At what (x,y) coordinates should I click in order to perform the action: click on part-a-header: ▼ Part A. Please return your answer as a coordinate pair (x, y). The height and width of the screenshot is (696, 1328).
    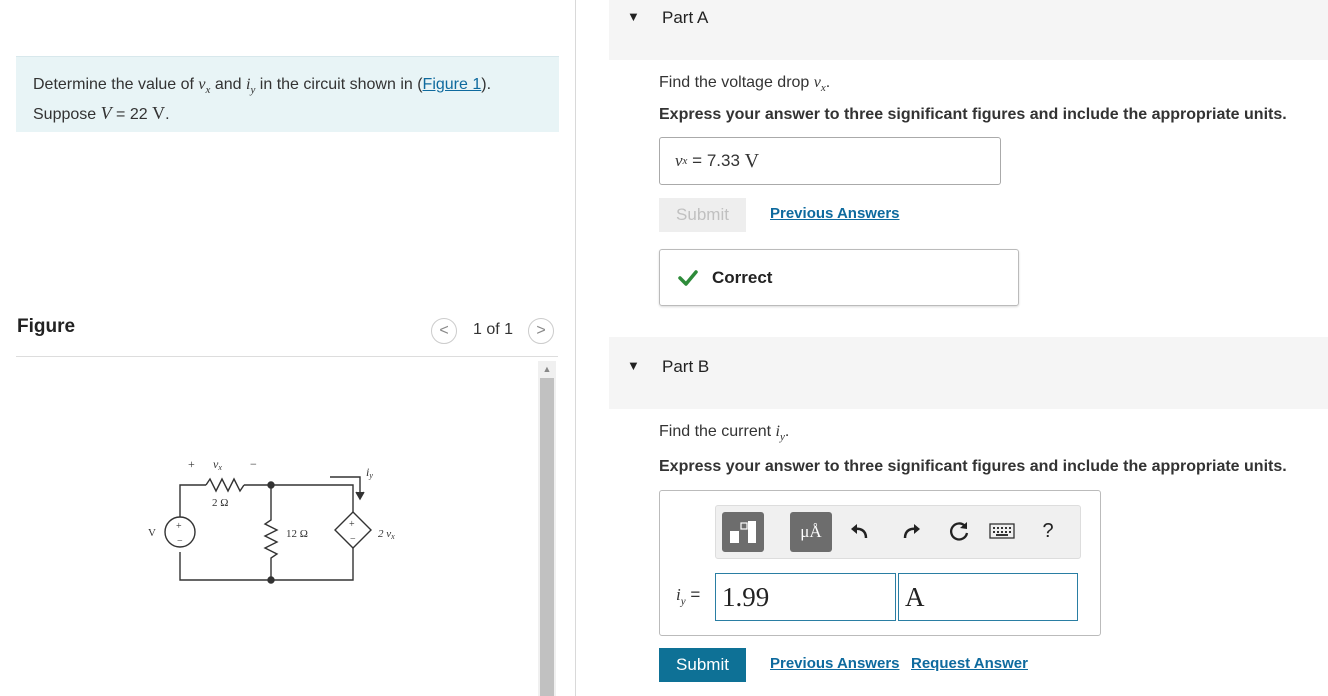
    Looking at the image, I should click on (968, 30).